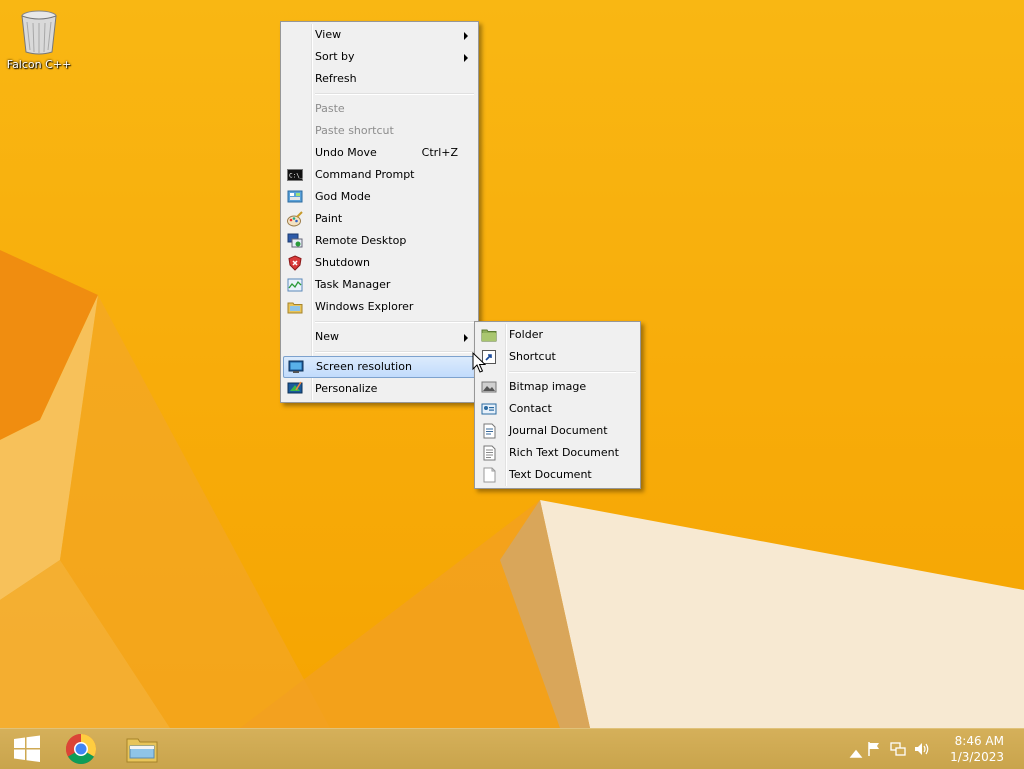 The height and width of the screenshot is (769, 1024). Describe the element at coordinates (439, 152) in the screenshot. I see `menu-item-shortcut: Ctrl+Z` at that location.